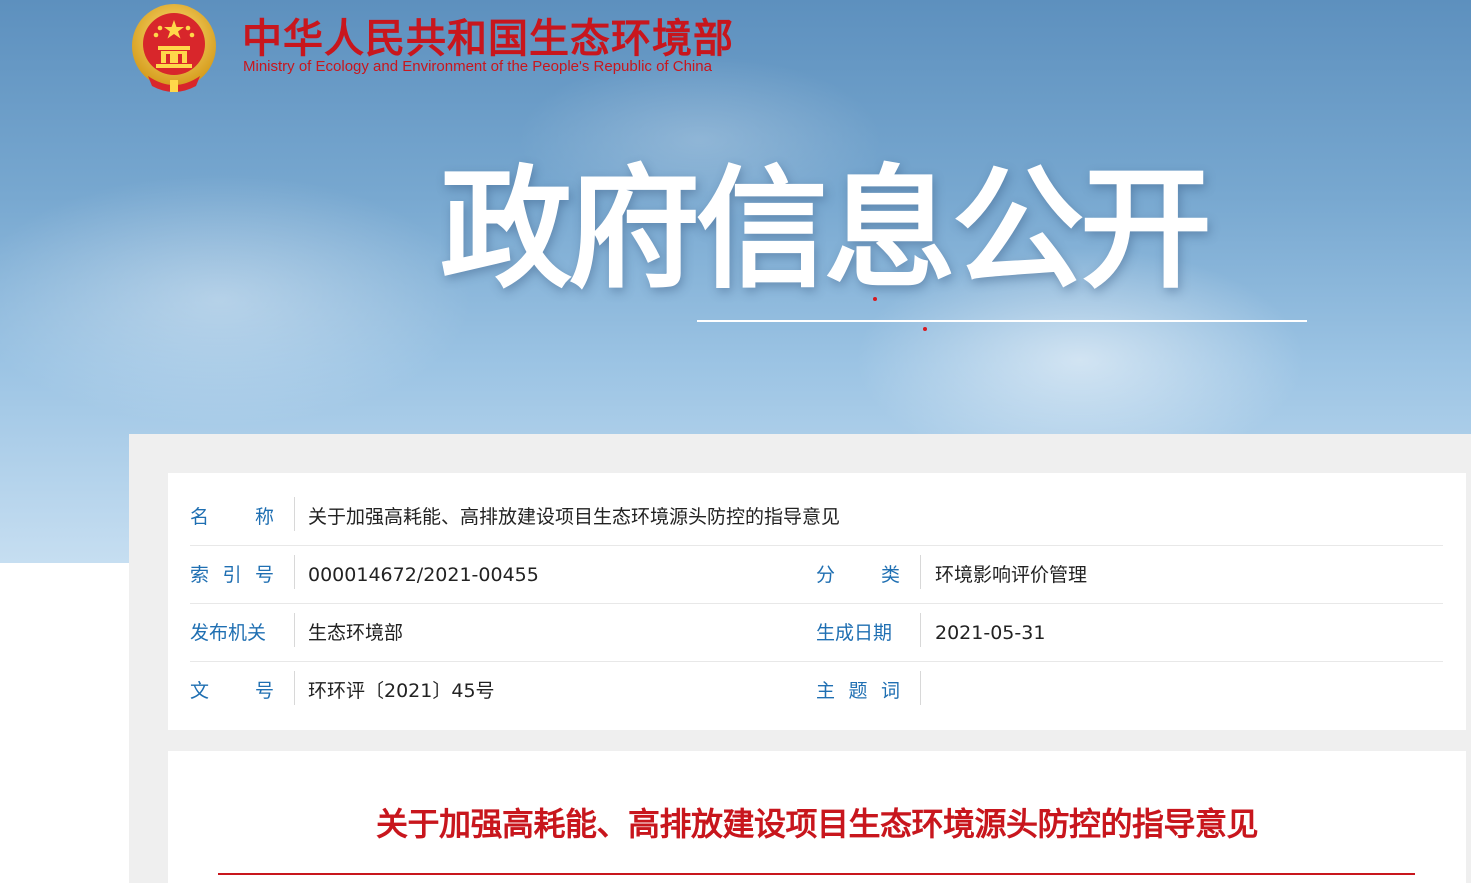 The height and width of the screenshot is (883, 1471). Describe the element at coordinates (816, 874) in the screenshot. I see `title-underline` at that location.